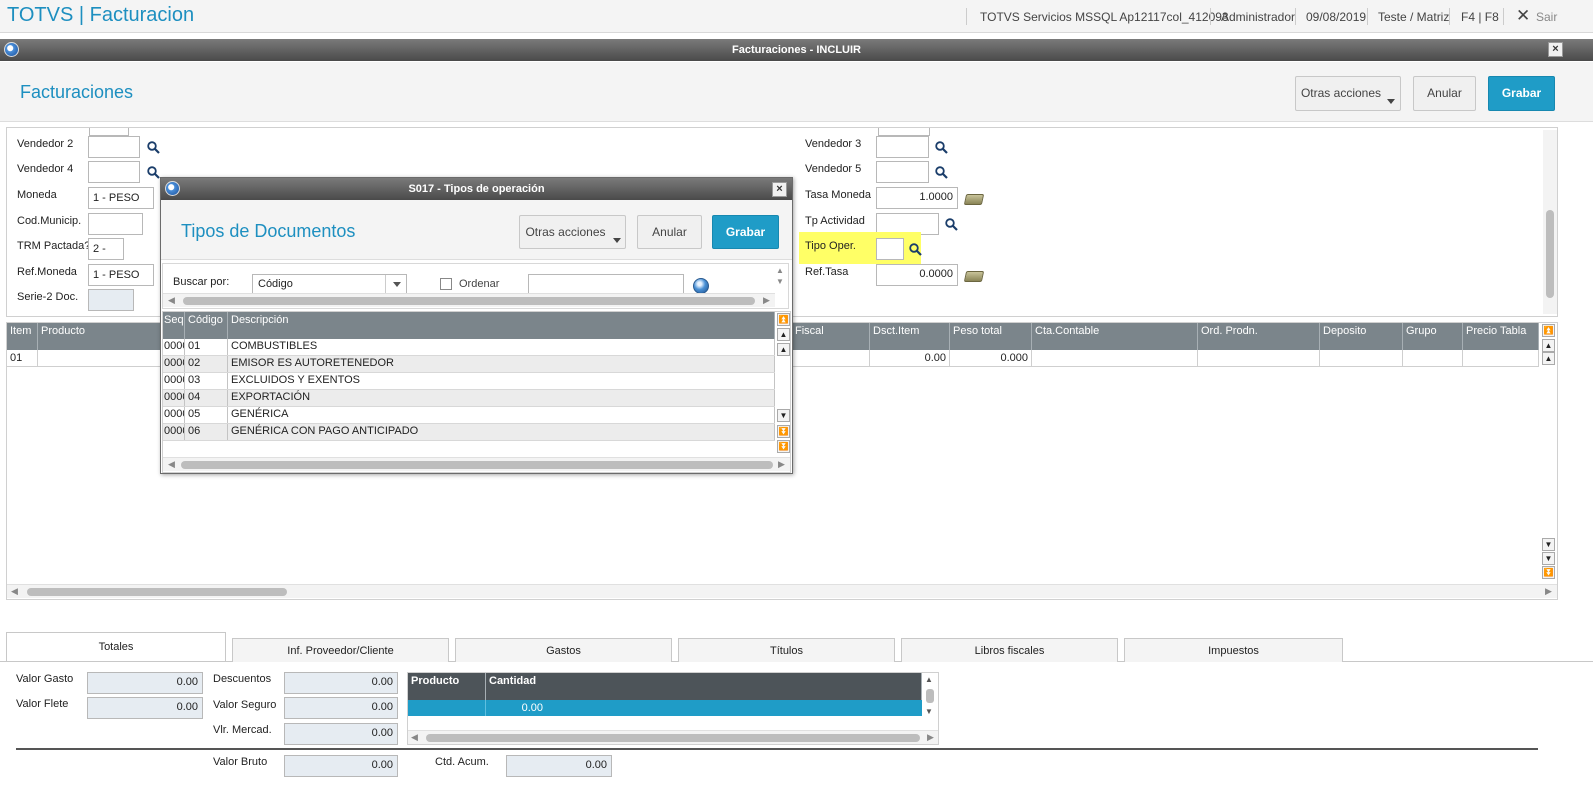 This screenshot has width=1593, height=786. I want to click on tasa-moneda-input: 1.0000, so click(917, 198).